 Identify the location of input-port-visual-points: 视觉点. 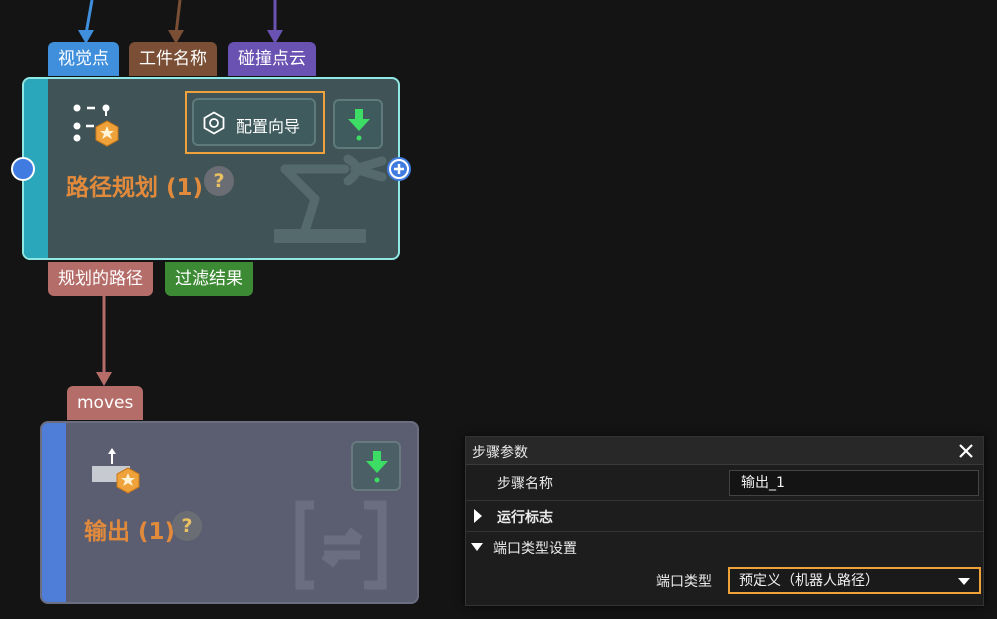
(83, 59).